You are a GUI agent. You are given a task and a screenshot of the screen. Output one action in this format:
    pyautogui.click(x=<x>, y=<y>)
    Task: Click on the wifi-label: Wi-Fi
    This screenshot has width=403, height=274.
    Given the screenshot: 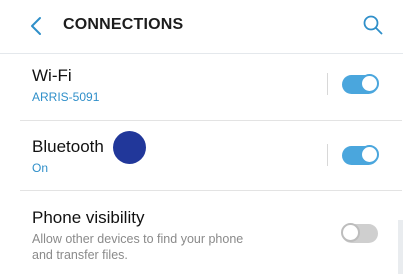 What is the action you would take?
    pyautogui.click(x=52, y=75)
    